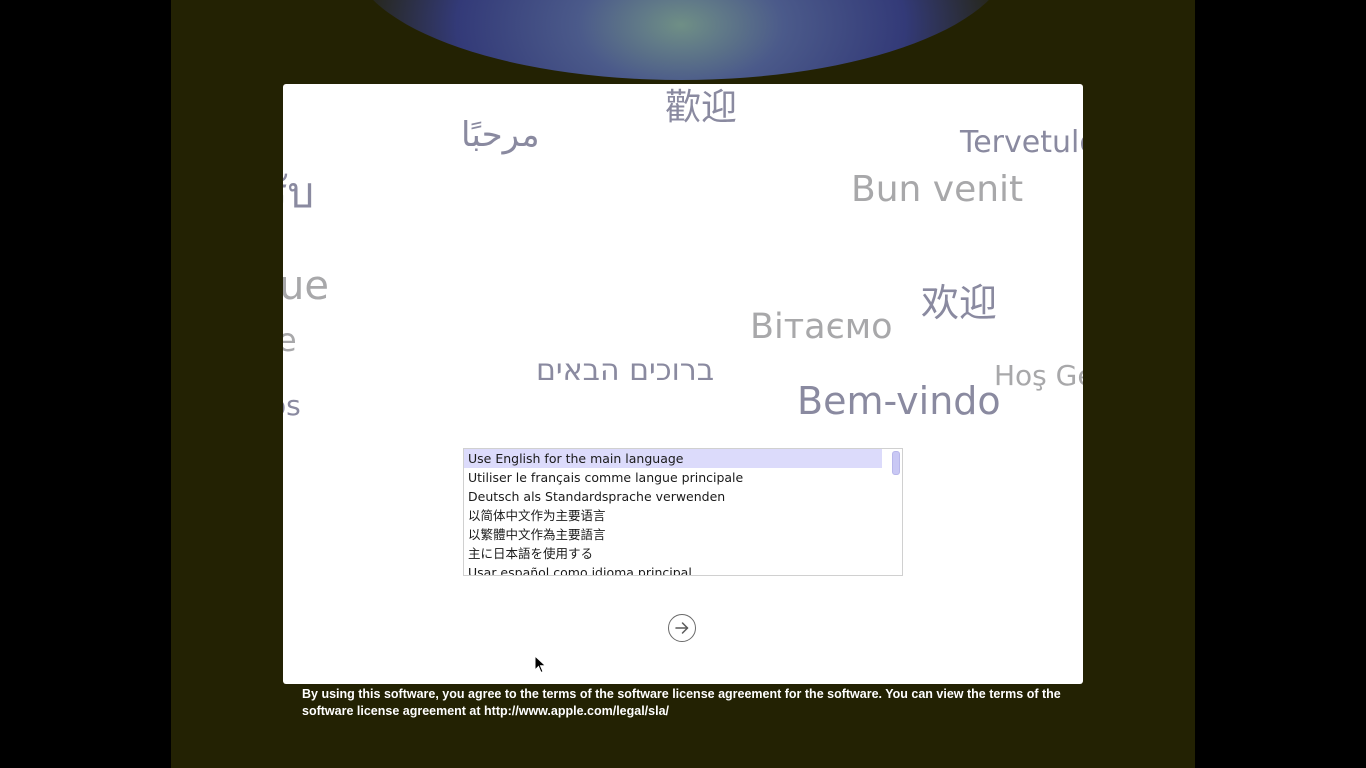 This screenshot has width=1366, height=768. I want to click on welcome-word-hebrew: ברוכים הבאים, so click(625, 370).